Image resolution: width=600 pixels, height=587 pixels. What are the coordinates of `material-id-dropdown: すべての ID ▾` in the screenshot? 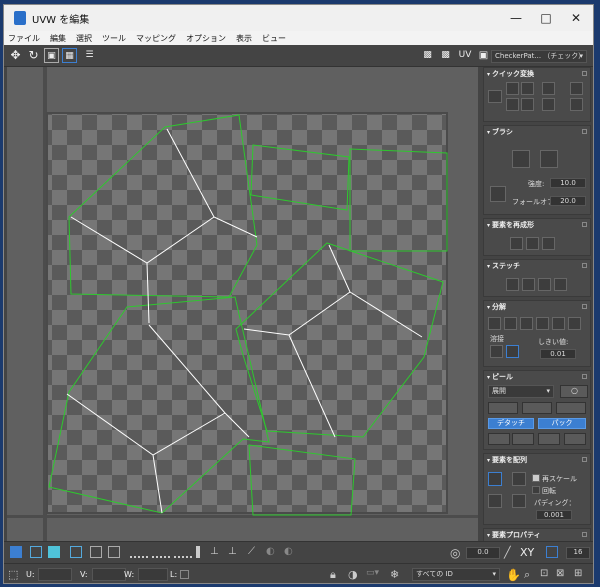 It's located at (456, 574).